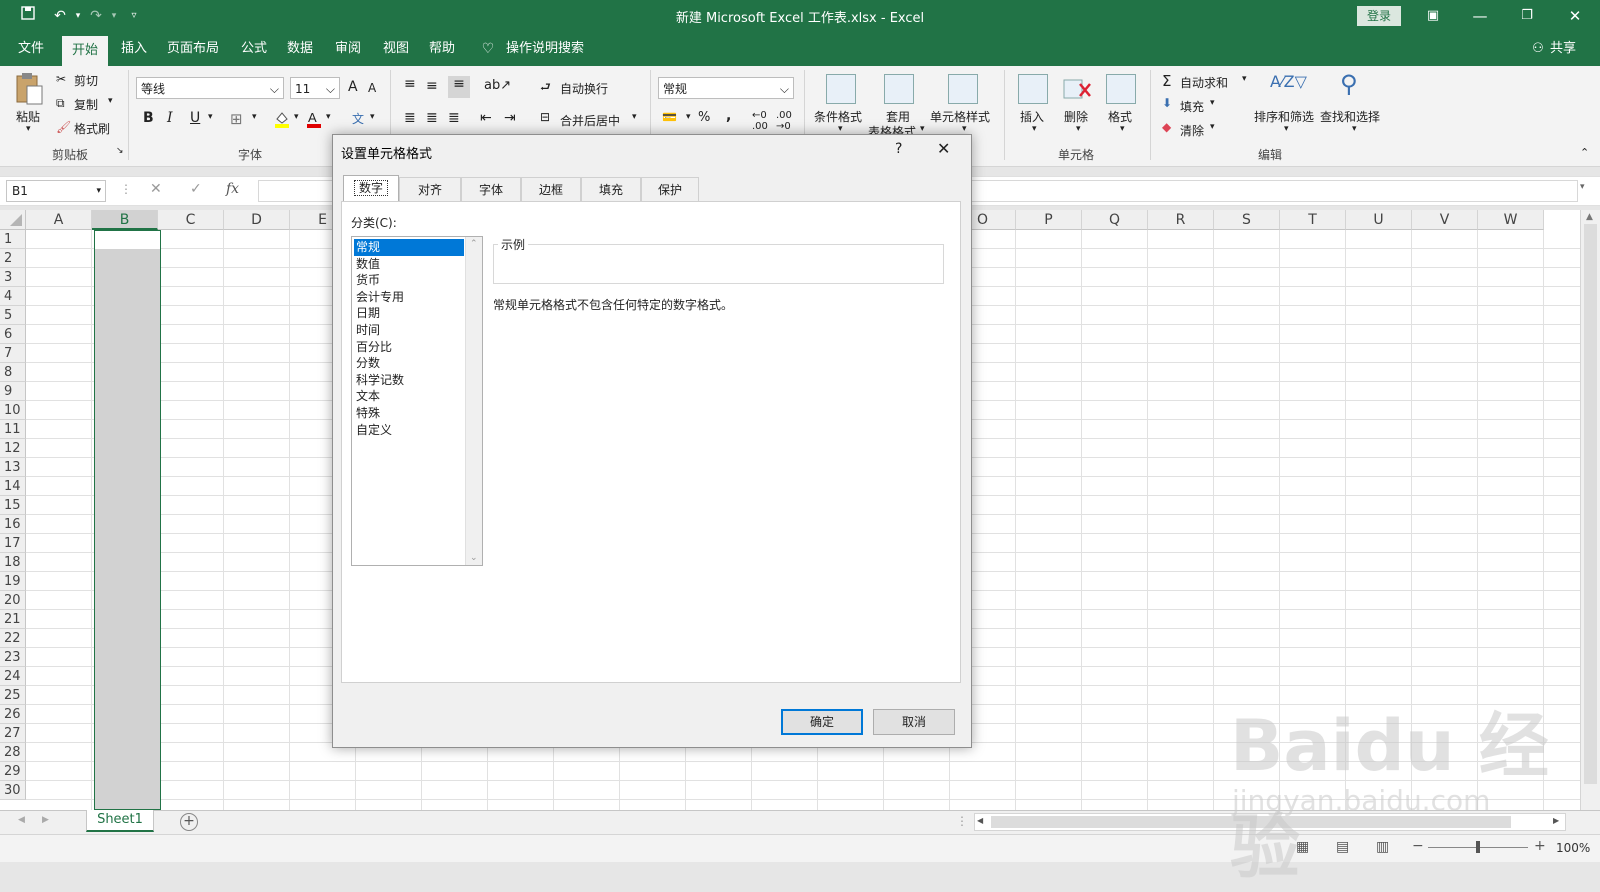 Image resolution: width=1600 pixels, height=892 pixels. Describe the element at coordinates (56, 191) in the screenshot. I see `name-box: B1 ▾` at that location.